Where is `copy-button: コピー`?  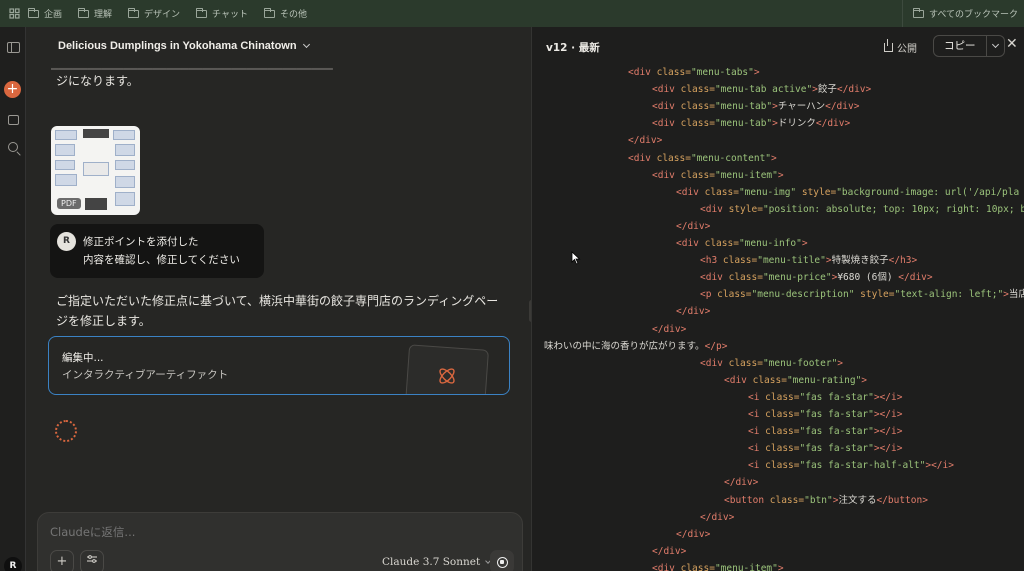
copy-button: コピー is located at coordinates (960, 46).